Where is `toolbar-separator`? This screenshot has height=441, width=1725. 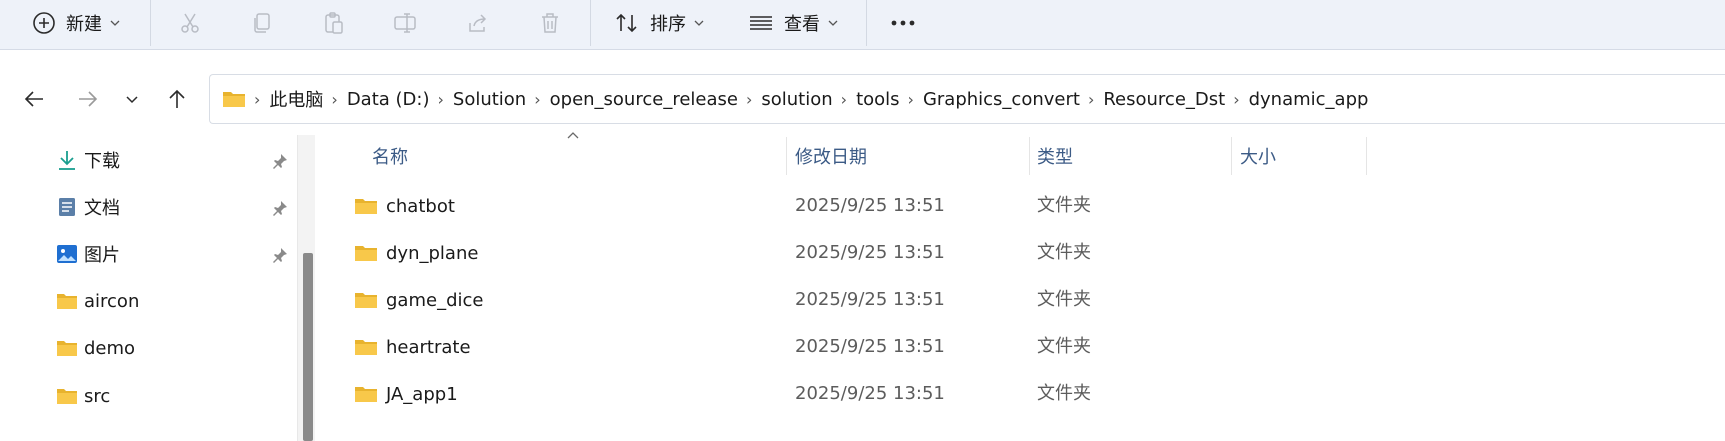 toolbar-separator is located at coordinates (590, 23).